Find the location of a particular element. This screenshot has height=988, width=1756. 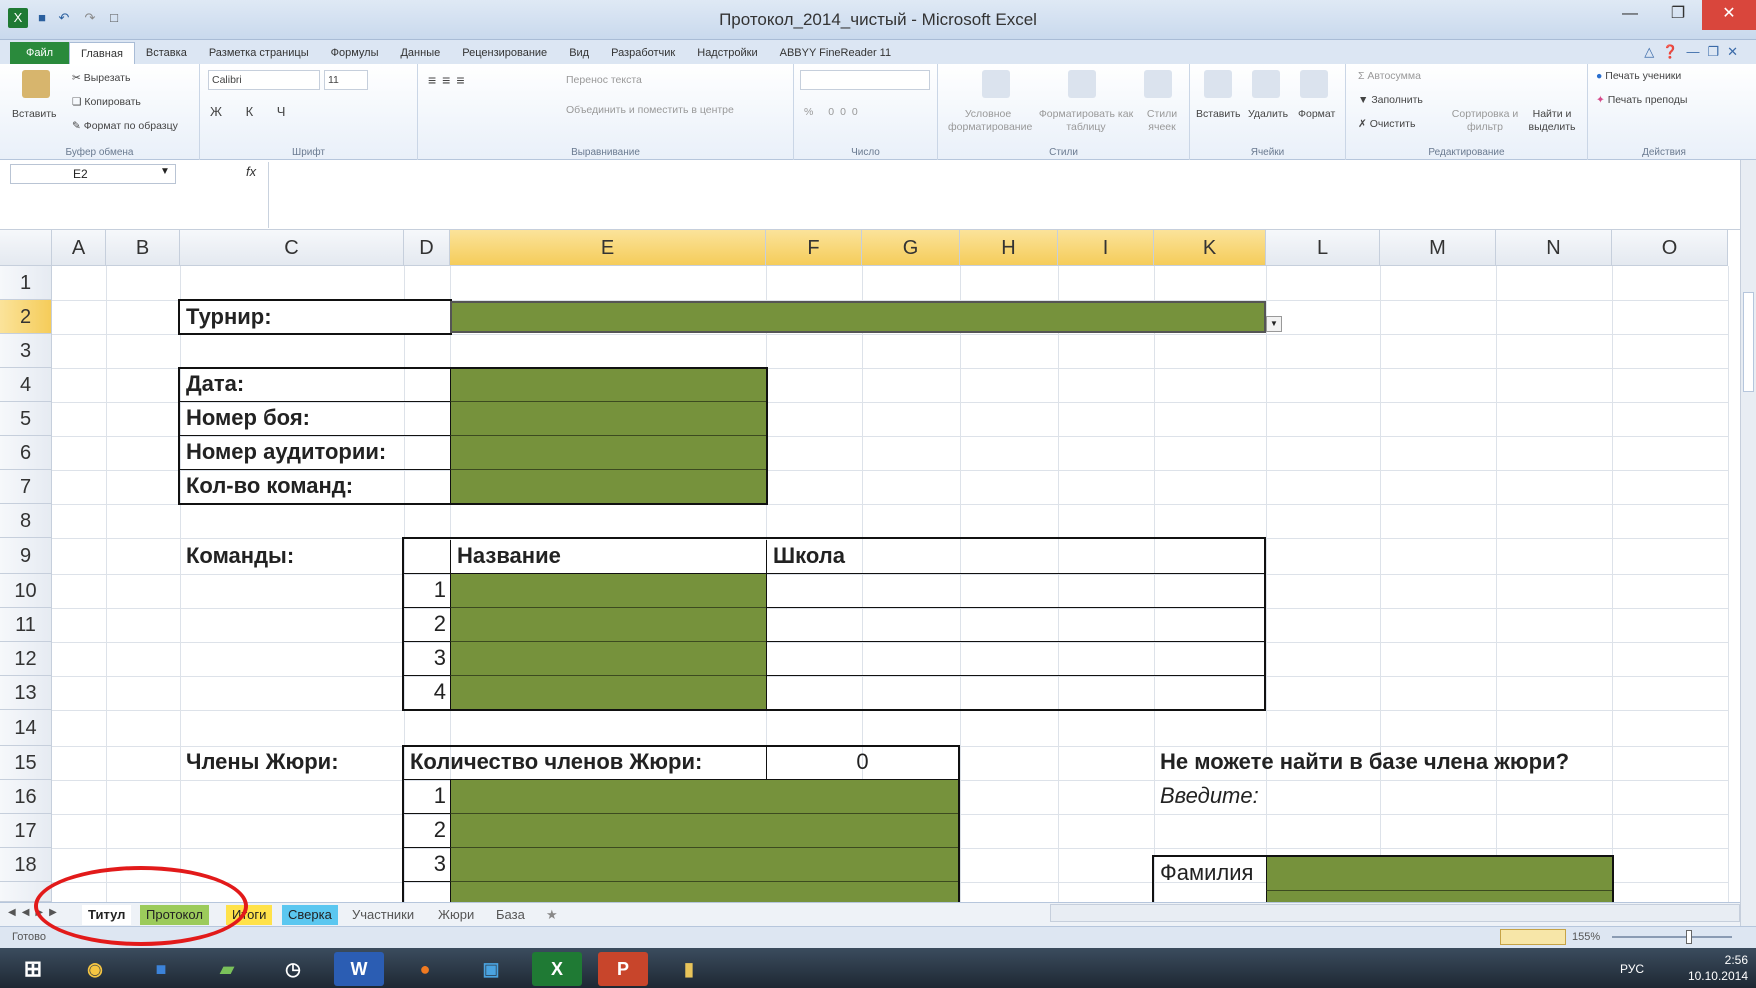

font-size-select: 11 is located at coordinates (346, 80).